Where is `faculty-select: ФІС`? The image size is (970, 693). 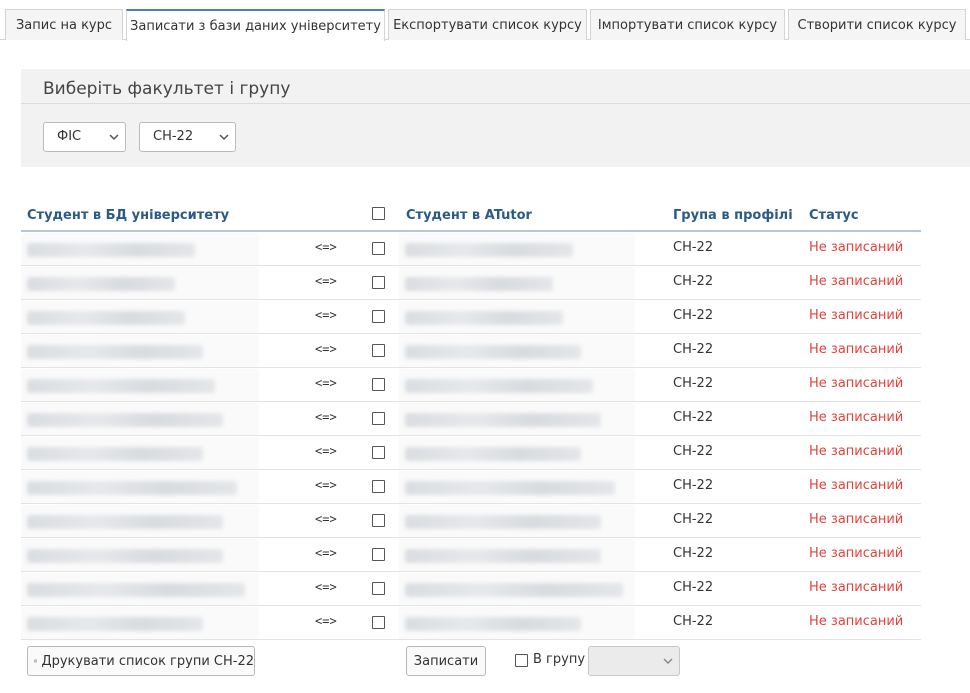
faculty-select: ФІС is located at coordinates (84, 137).